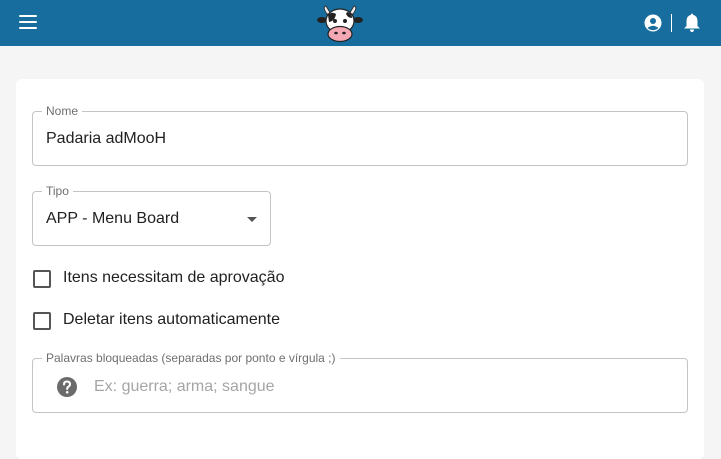  Describe the element at coordinates (692, 22) in the screenshot. I see `bell-icon` at that location.